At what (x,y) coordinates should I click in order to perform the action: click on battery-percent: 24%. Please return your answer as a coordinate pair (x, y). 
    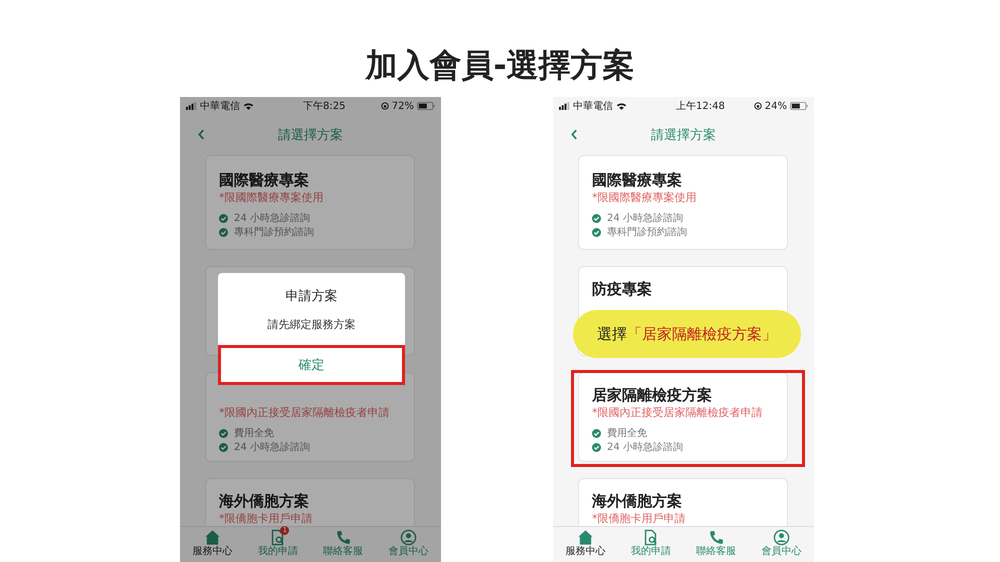
    Looking at the image, I should click on (775, 106).